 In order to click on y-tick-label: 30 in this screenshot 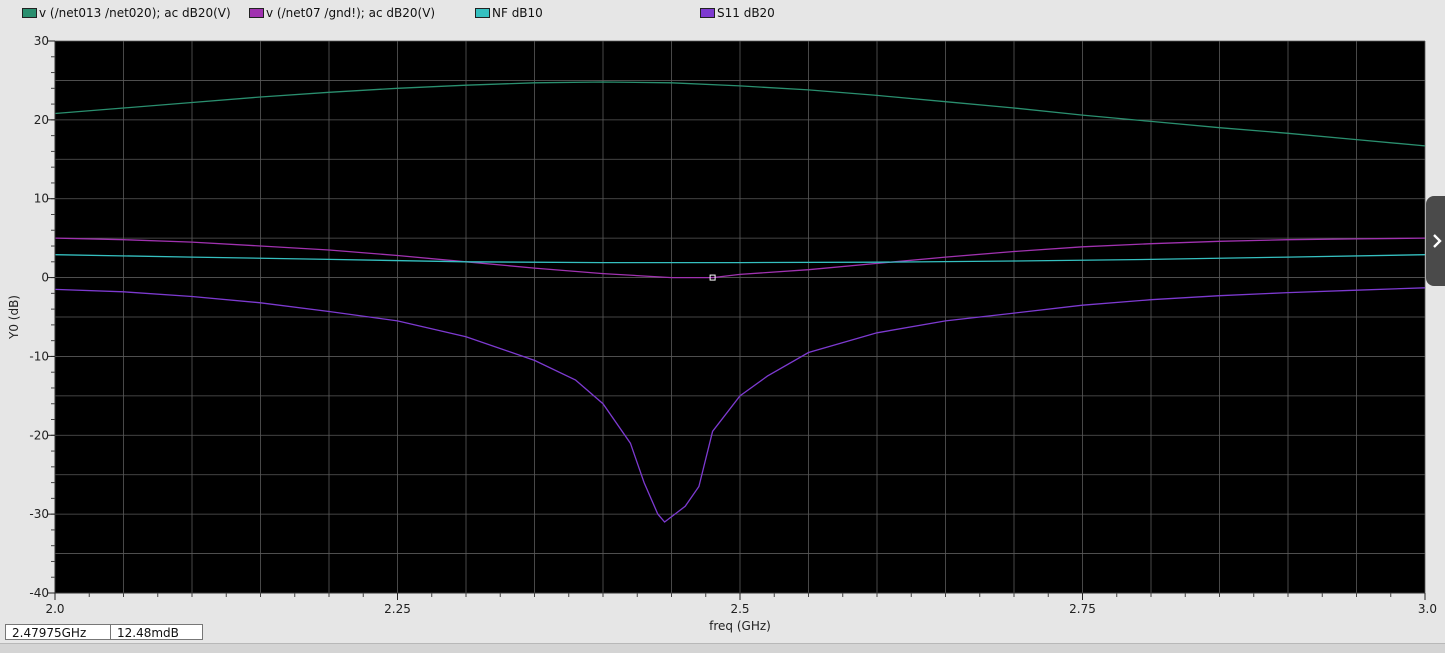, I will do `click(41, 41)`.